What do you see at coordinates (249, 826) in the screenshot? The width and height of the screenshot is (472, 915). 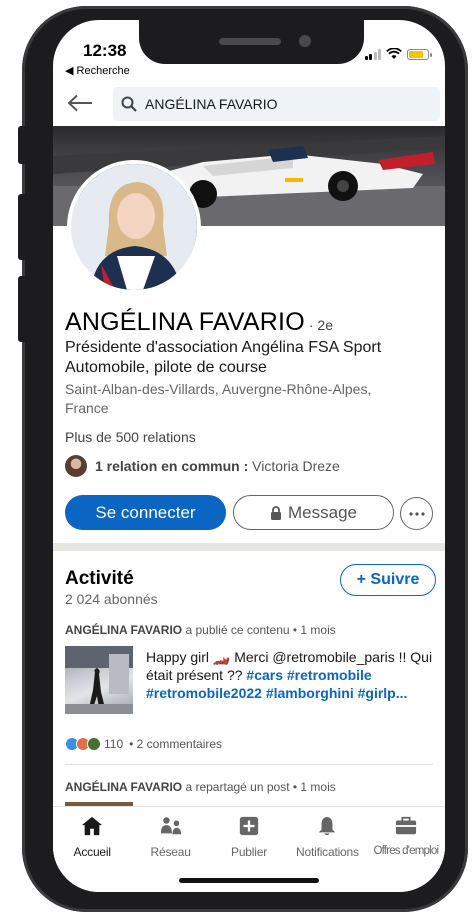 I see `post-icon` at bounding box center [249, 826].